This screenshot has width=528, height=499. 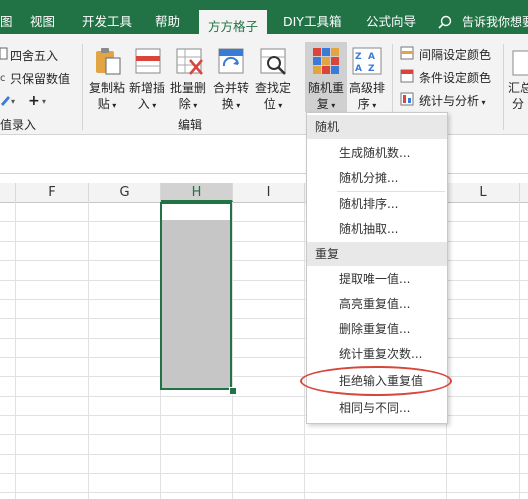 What do you see at coordinates (455, 77) in the screenshot?
I see `condition-color-button: 条件设定颜色` at bounding box center [455, 77].